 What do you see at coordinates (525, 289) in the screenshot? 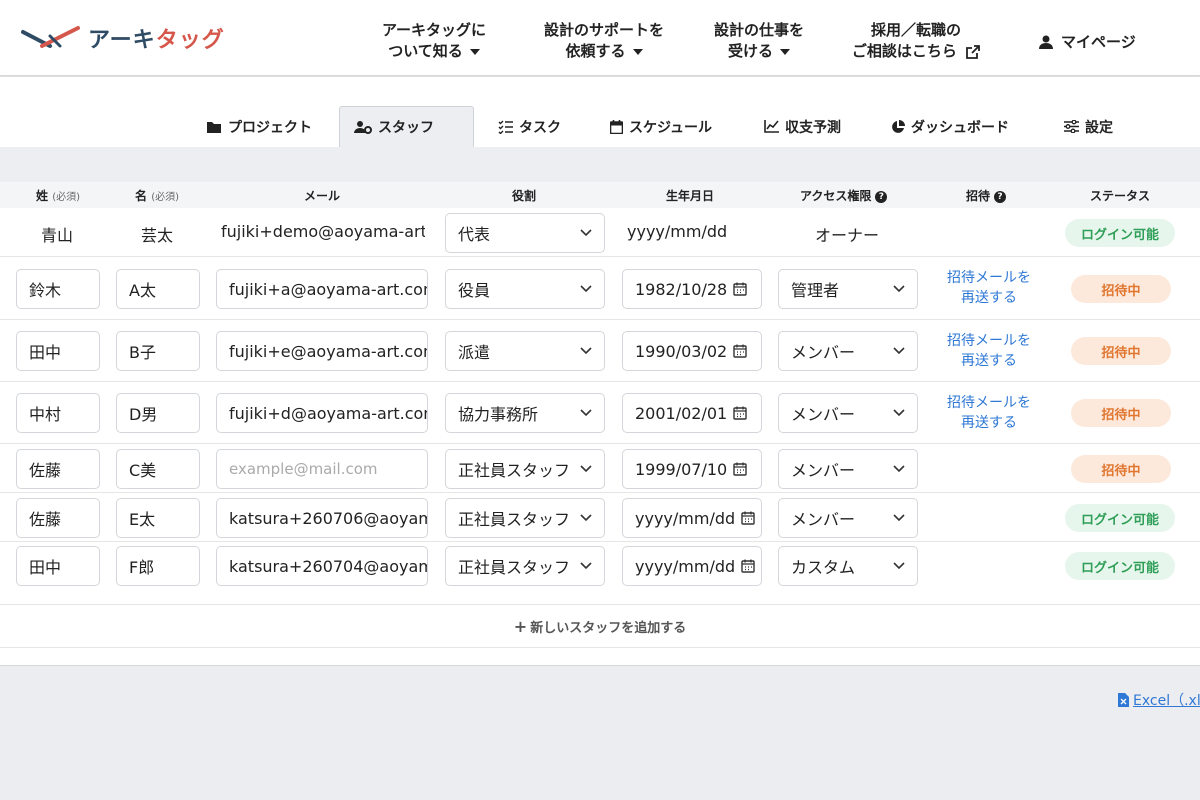
I see `role-select: 役員` at bounding box center [525, 289].